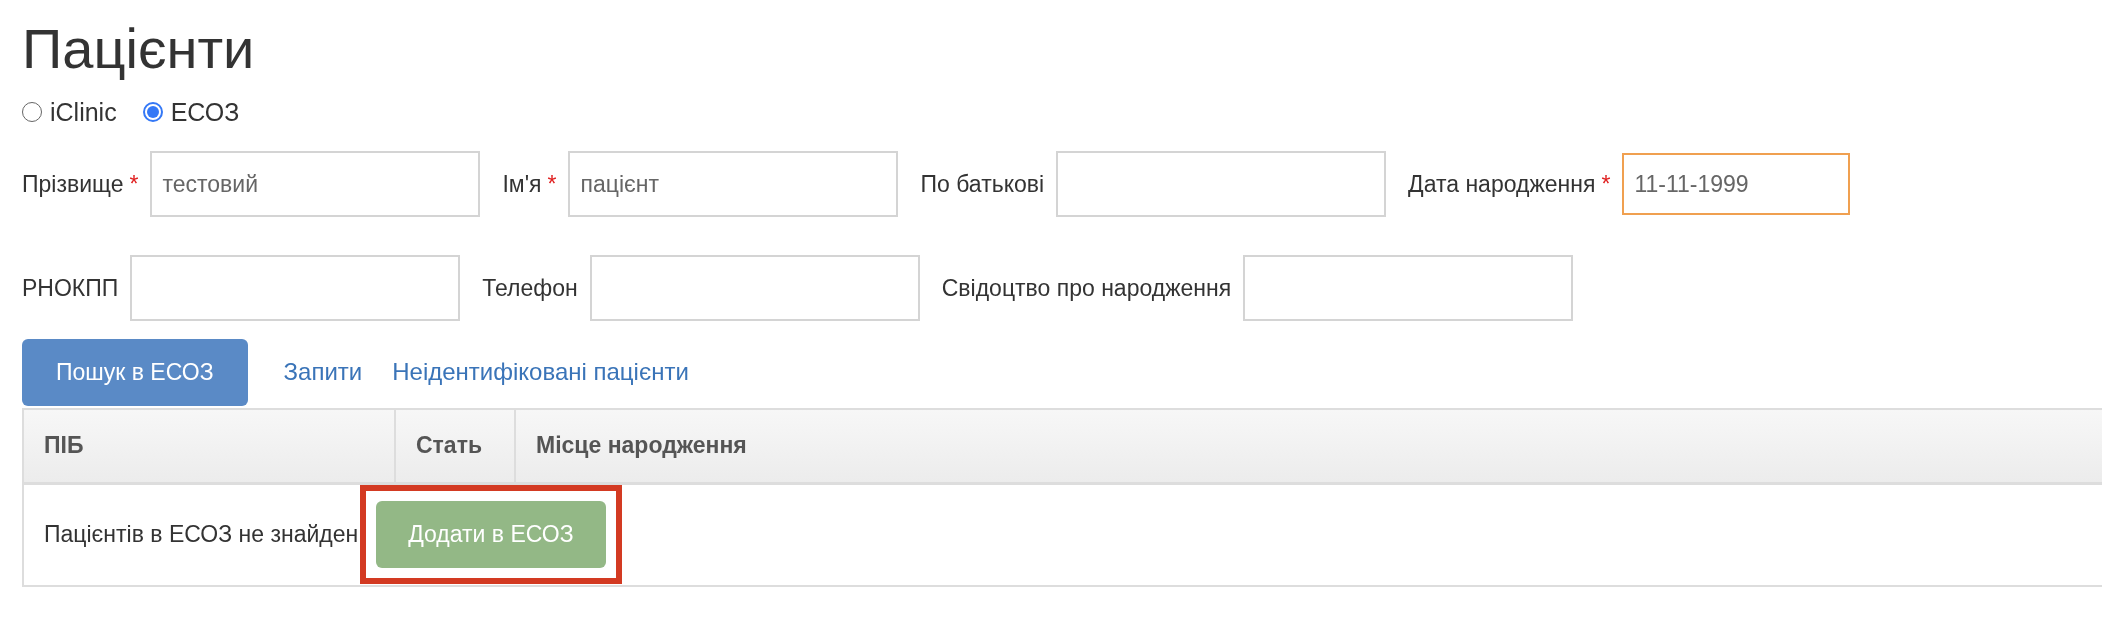  I want to click on nav-link: Неідентифіковані пацієнти, so click(540, 372).